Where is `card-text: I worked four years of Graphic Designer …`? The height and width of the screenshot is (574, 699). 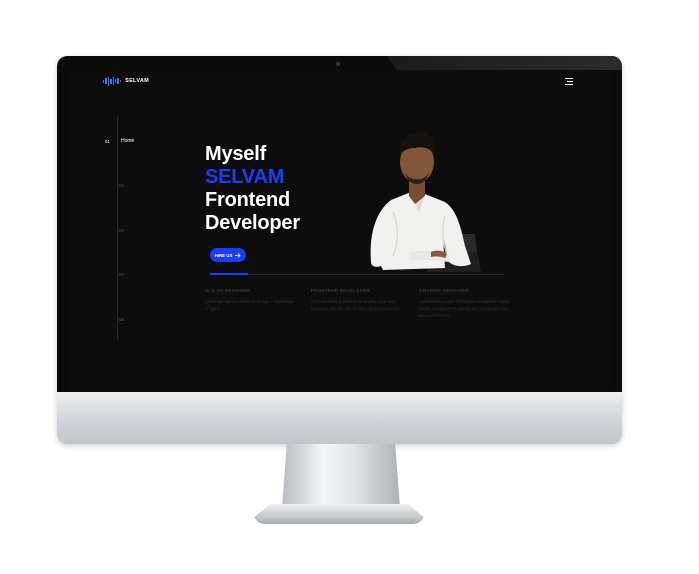 card-text: I worked four years of Graphic Designer … is located at coordinates (464, 308).